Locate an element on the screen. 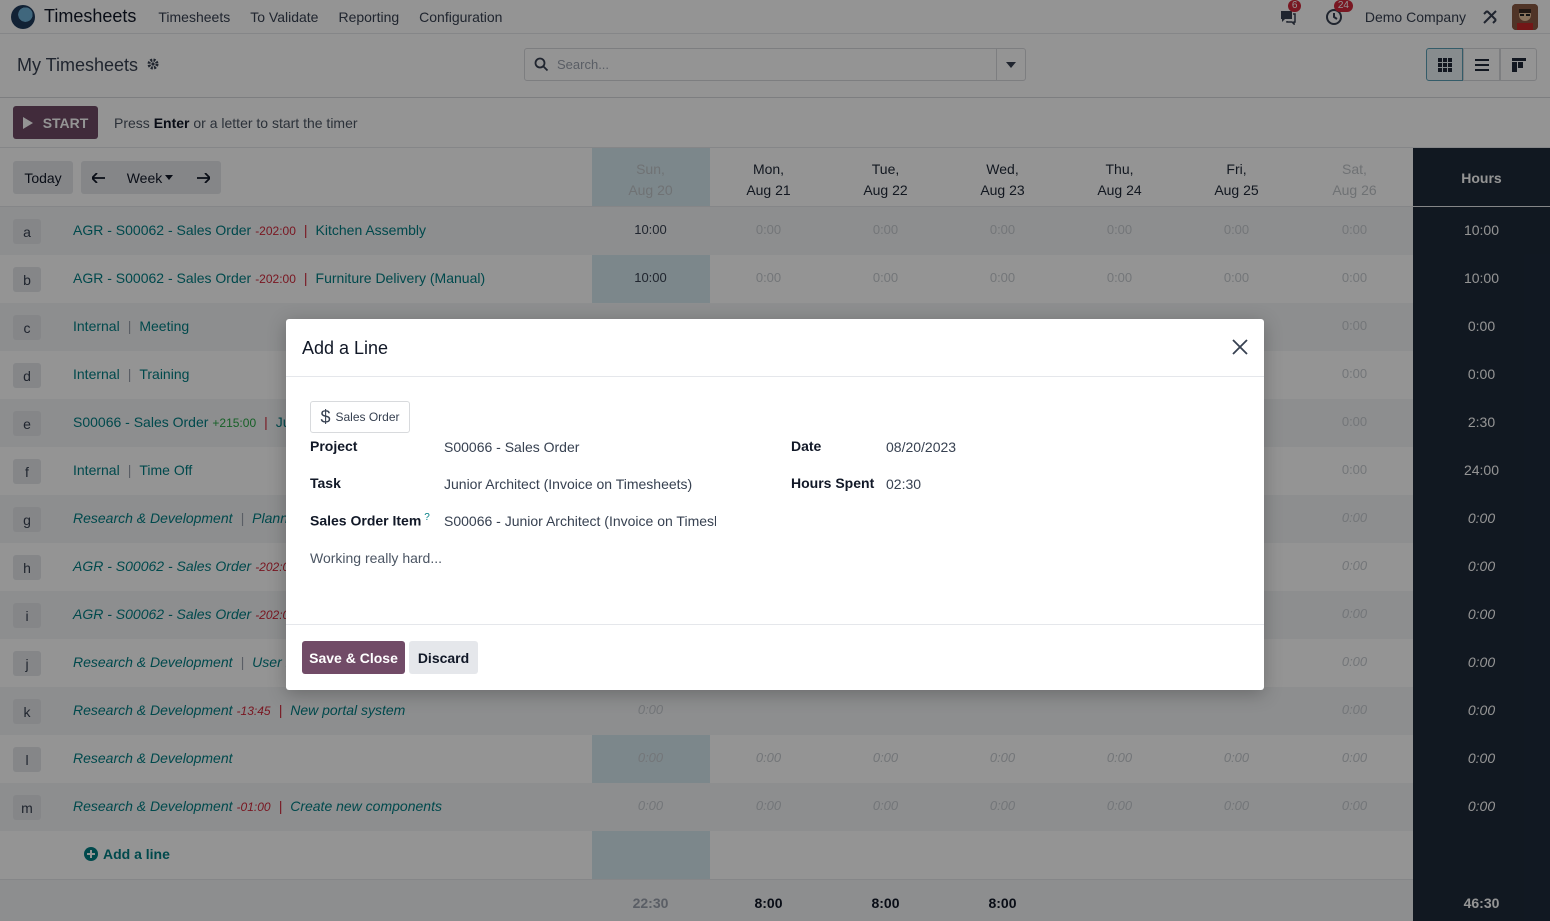 The image size is (1550, 921). dialog-header: Add a Line is located at coordinates (775, 348).